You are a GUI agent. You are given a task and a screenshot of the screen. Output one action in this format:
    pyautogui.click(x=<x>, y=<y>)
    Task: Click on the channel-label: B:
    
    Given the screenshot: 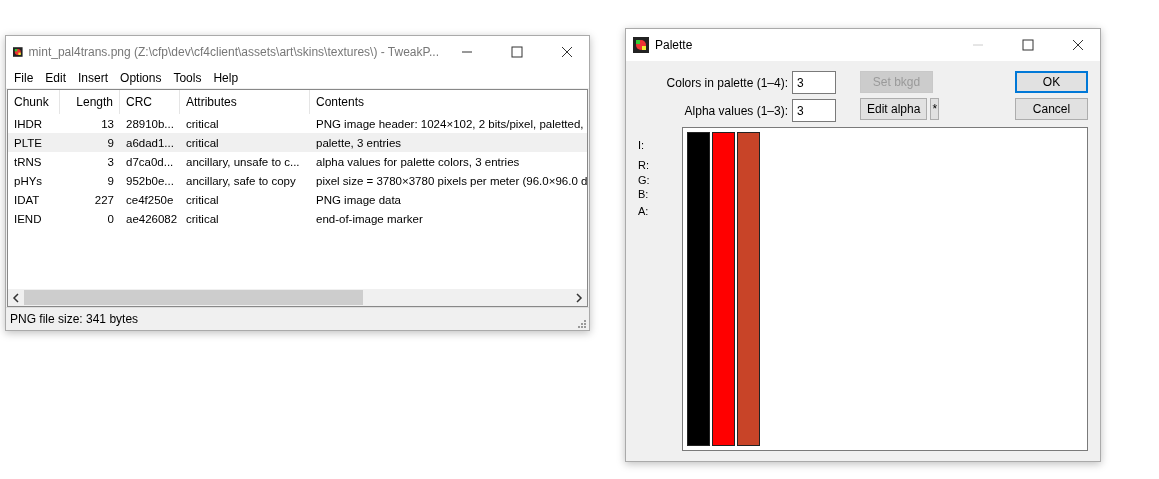 What is the action you would take?
    pyautogui.click(x=643, y=194)
    